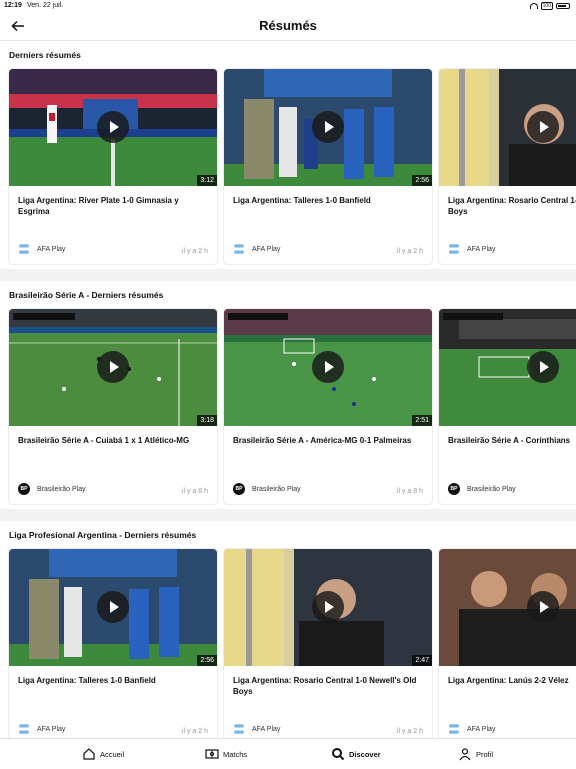 The width and height of the screenshot is (576, 769). I want to click on video-duration: 2:51, so click(422, 420).